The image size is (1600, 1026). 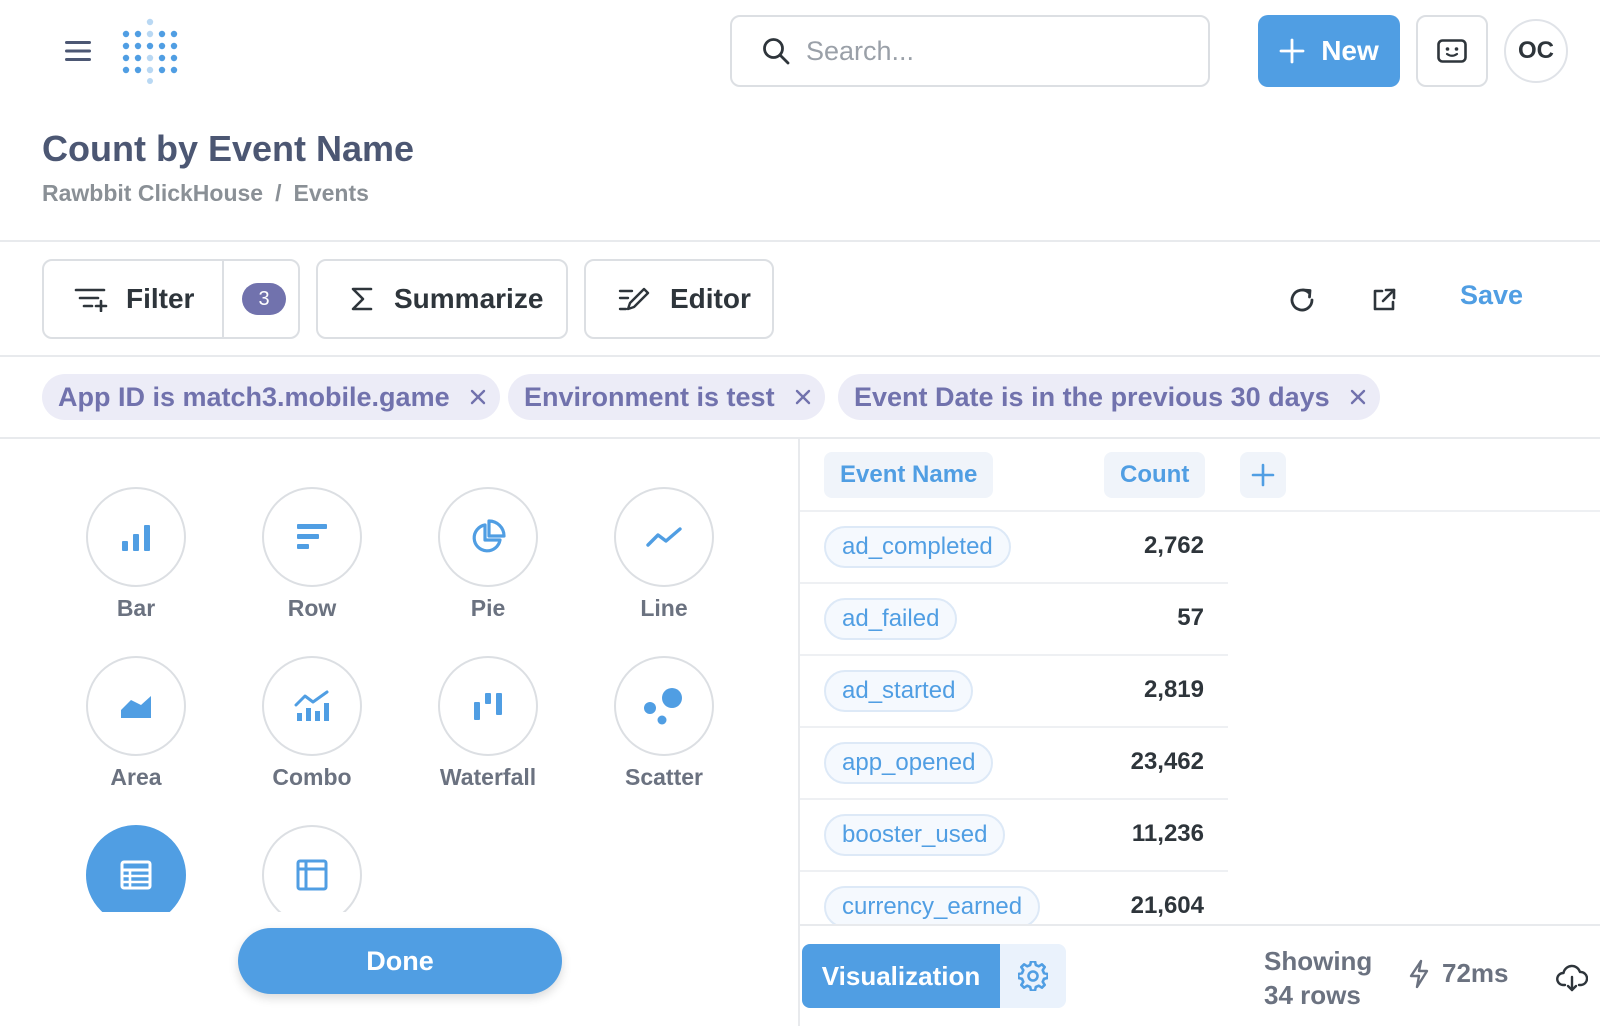 I want to click on chart-type-area: Area, so click(x=136, y=723).